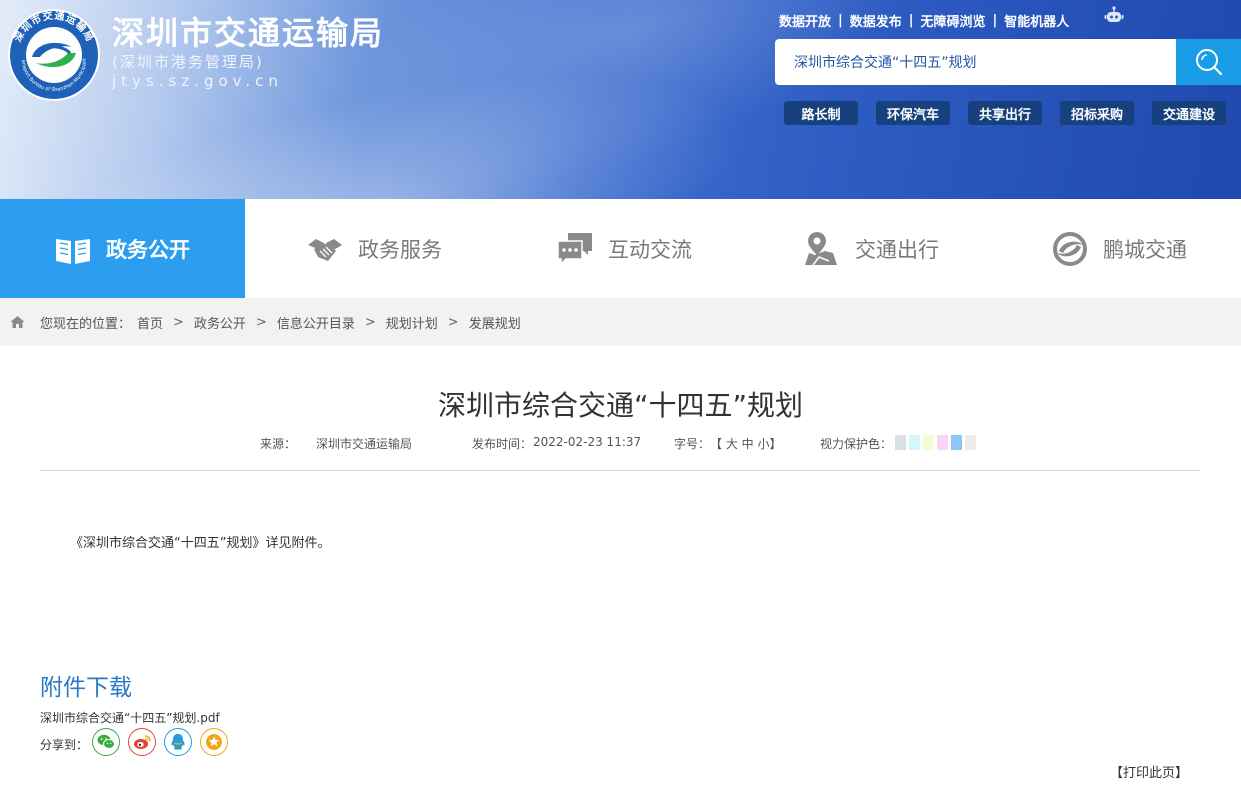 Image resolution: width=1241 pixels, height=800 pixels. What do you see at coordinates (1005, 113) in the screenshot?
I see `quick-tag-shared-mobility: 共享出行` at bounding box center [1005, 113].